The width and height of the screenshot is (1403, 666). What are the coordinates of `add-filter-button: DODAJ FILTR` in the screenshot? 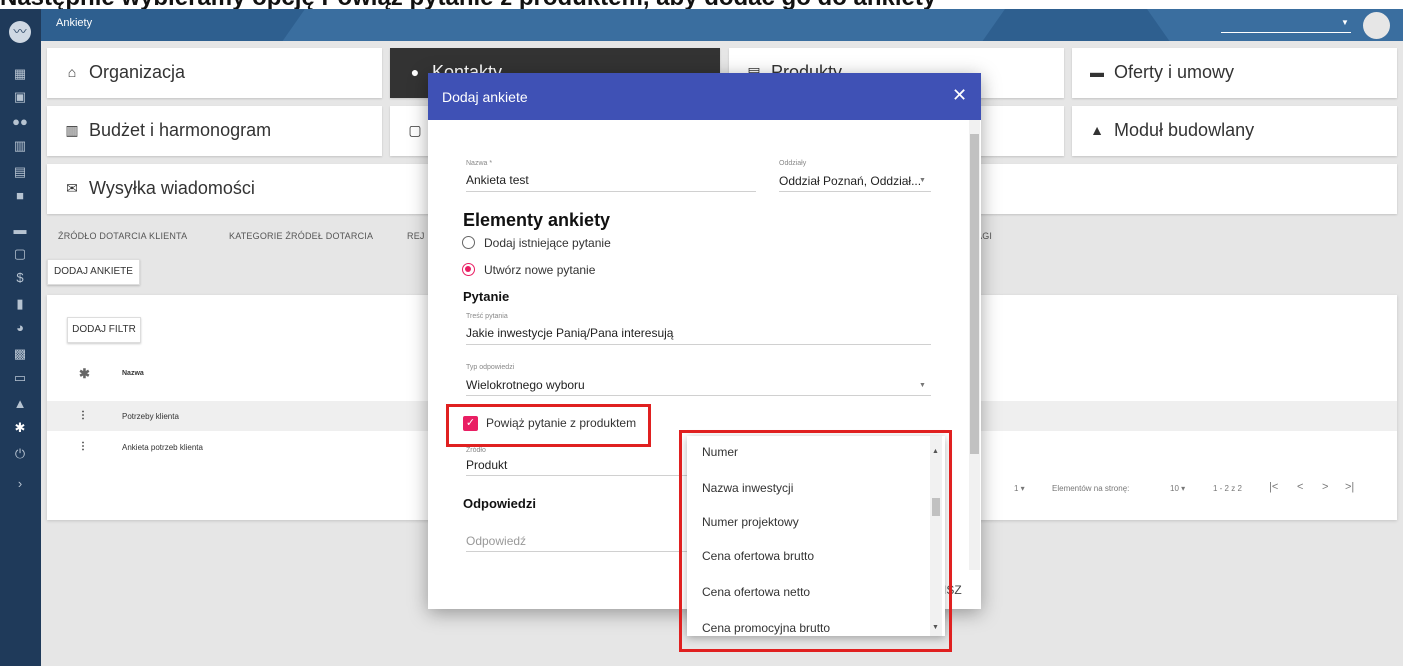 It's located at (104, 330).